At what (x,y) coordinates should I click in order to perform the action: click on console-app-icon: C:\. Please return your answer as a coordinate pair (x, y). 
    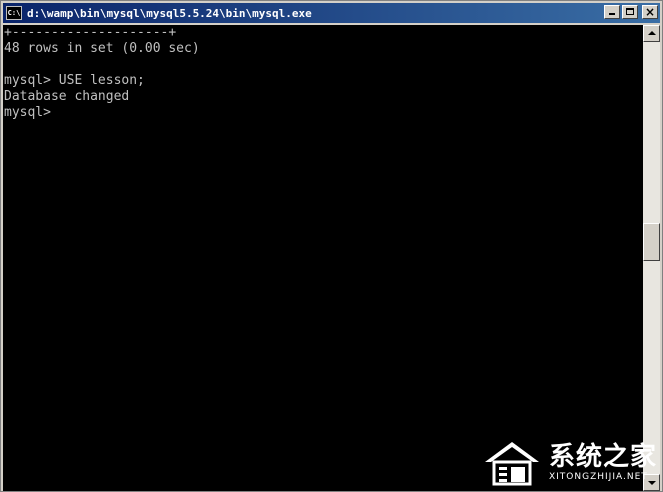
    Looking at the image, I should click on (14, 13).